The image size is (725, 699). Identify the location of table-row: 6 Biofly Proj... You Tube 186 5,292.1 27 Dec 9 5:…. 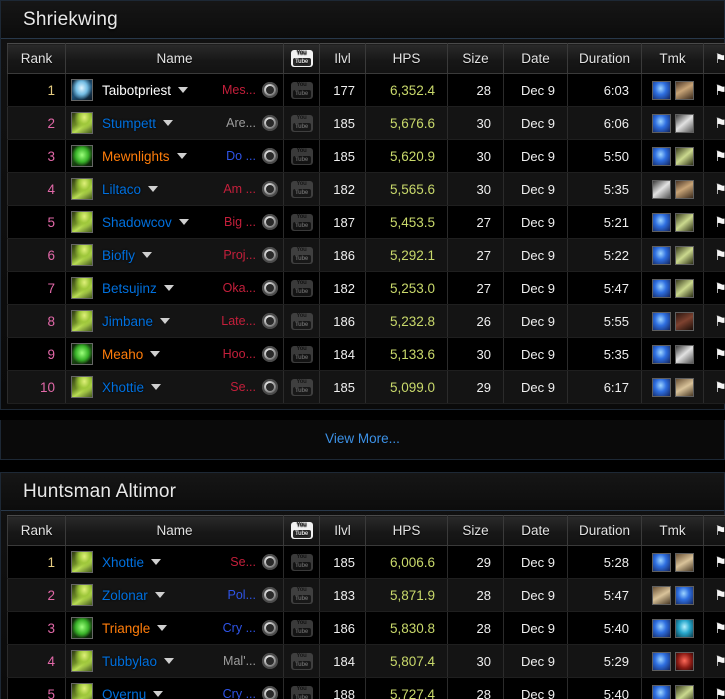
(366, 255).